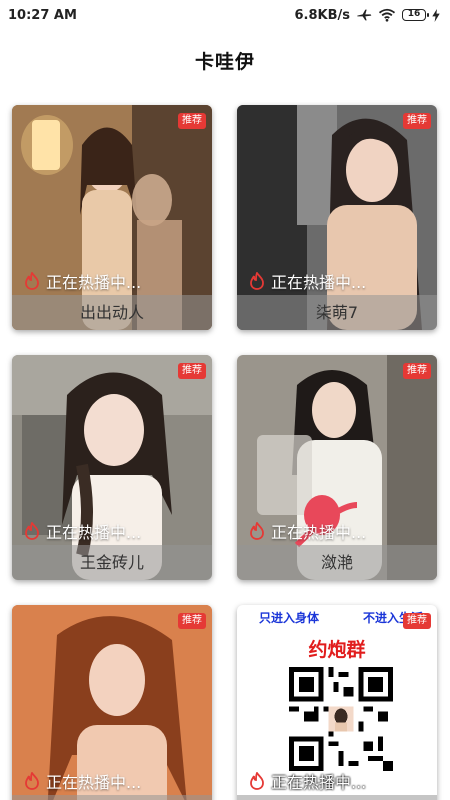  Describe the element at coordinates (337, 650) in the screenshot. I see `ad-title: 约炮群` at that location.